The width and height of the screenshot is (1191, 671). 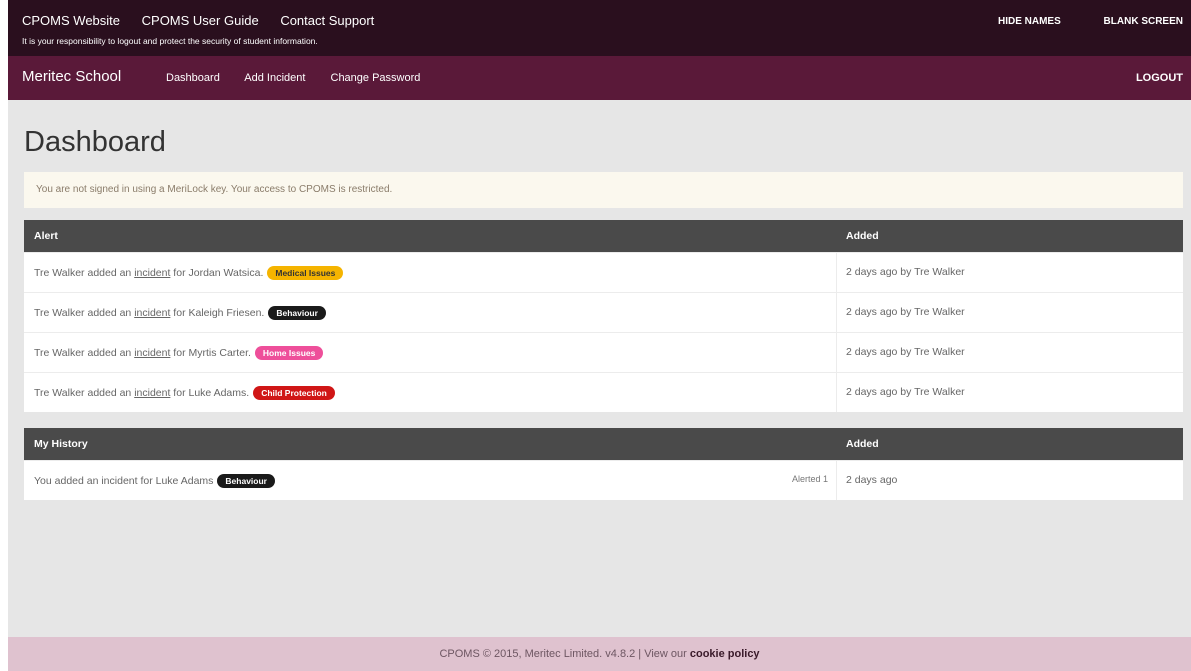 What do you see at coordinates (71, 76) in the screenshot?
I see `school-brand: Meritec School` at bounding box center [71, 76].